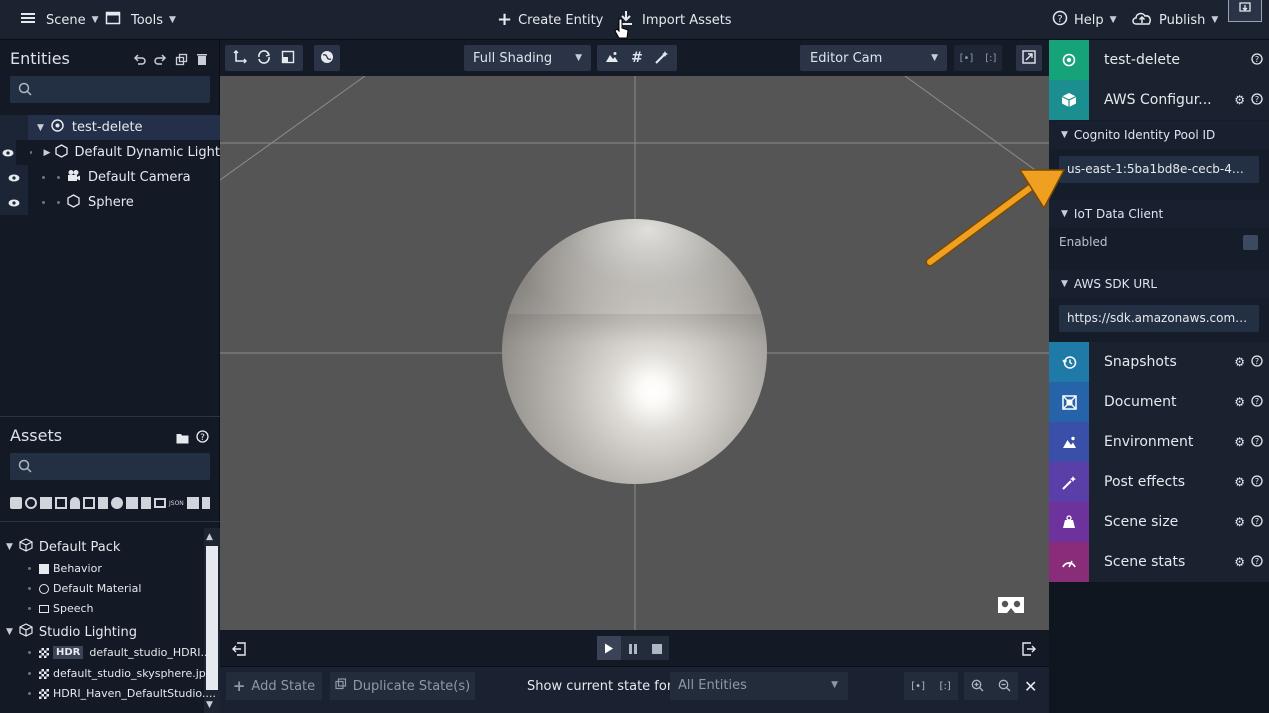 This screenshot has height=713, width=1269. What do you see at coordinates (63, 547) in the screenshot?
I see `pack-default: ▼ Default Pack` at bounding box center [63, 547].